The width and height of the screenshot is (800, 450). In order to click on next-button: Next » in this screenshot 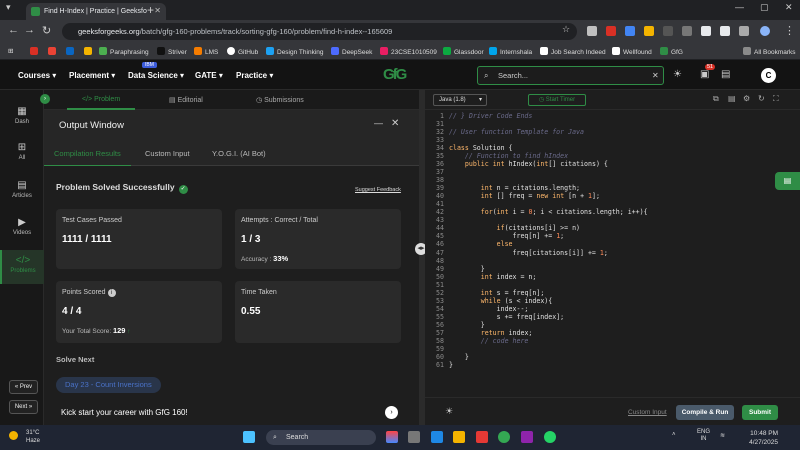, I will do `click(23, 407)`.